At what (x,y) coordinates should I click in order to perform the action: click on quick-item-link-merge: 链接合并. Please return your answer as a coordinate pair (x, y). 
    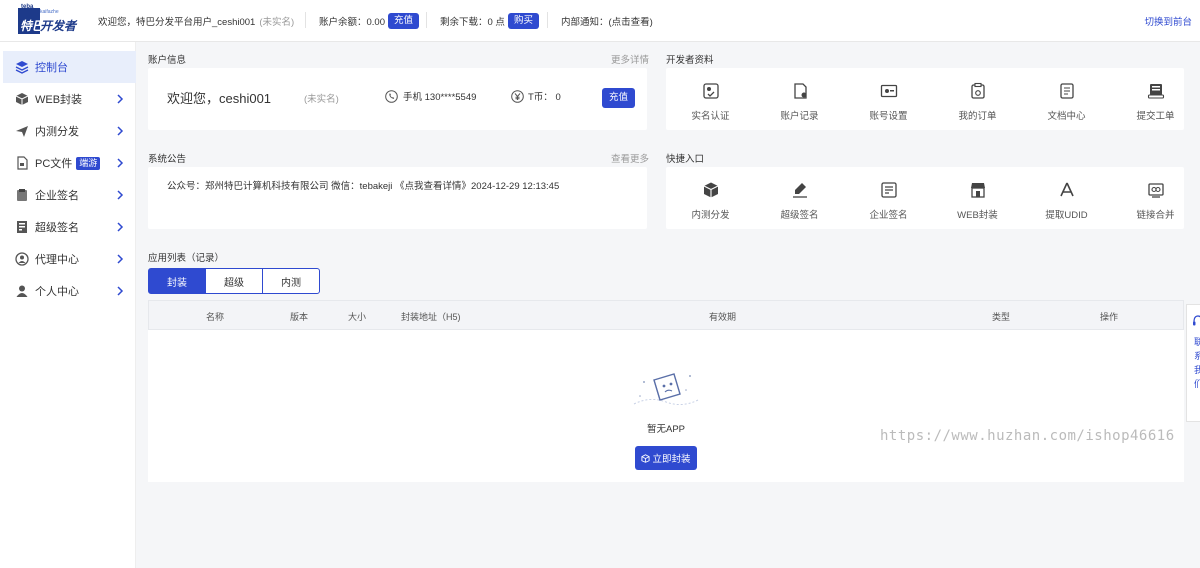
    Looking at the image, I should click on (1155, 201).